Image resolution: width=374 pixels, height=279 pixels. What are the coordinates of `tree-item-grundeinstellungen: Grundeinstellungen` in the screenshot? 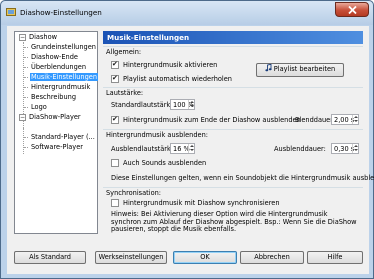 It's located at (63, 47).